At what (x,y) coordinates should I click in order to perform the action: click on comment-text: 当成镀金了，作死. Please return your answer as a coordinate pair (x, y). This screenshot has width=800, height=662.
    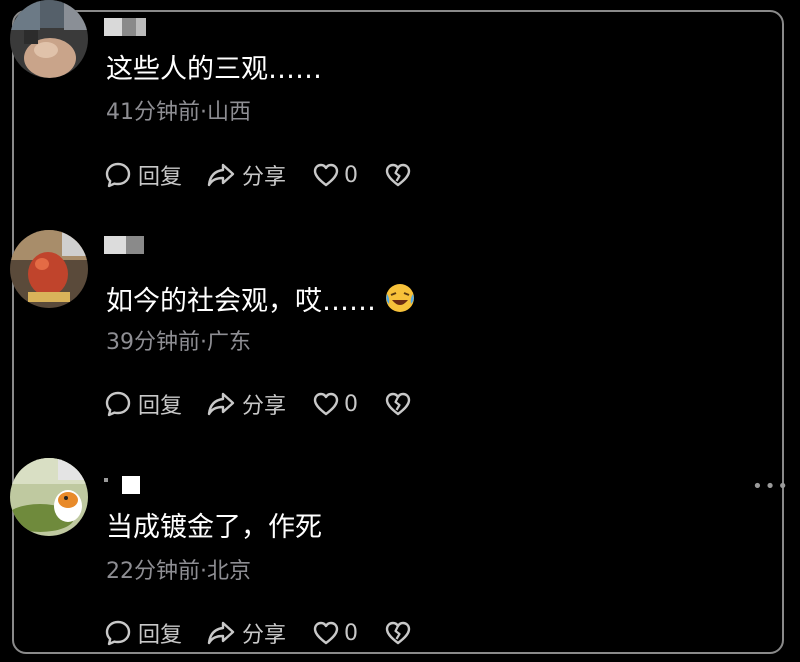
    Looking at the image, I should click on (214, 527).